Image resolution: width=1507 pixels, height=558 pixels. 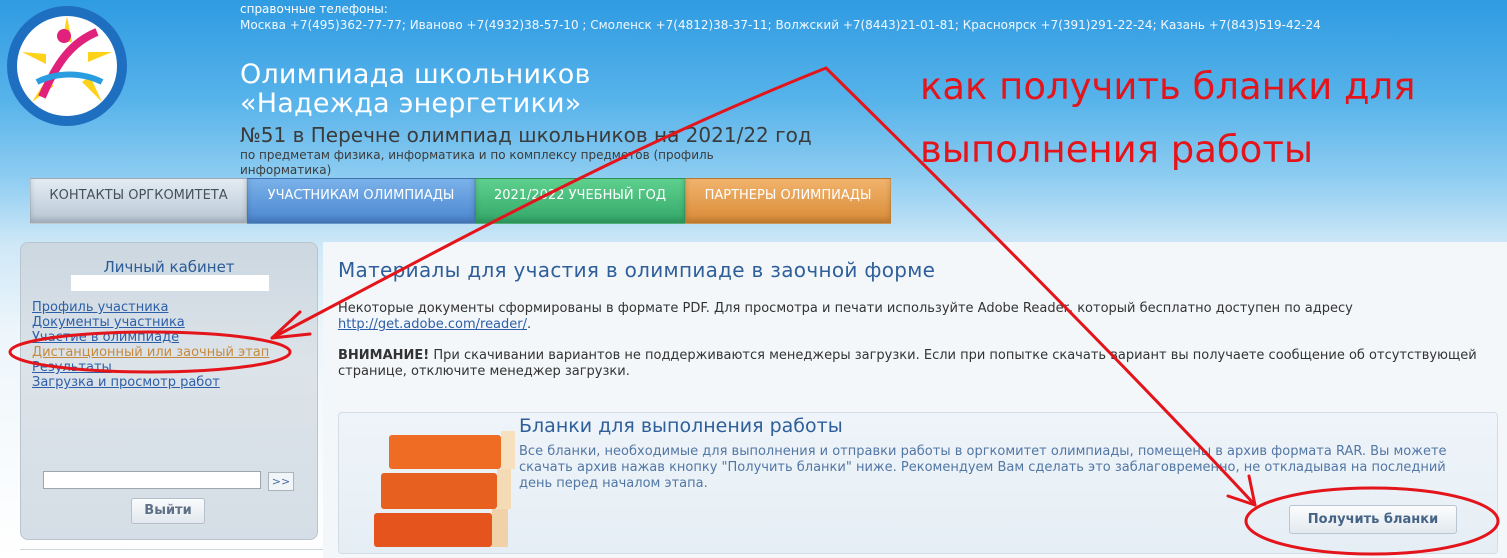 What do you see at coordinates (67, 66) in the screenshot?
I see `olympiad-logo` at bounding box center [67, 66].